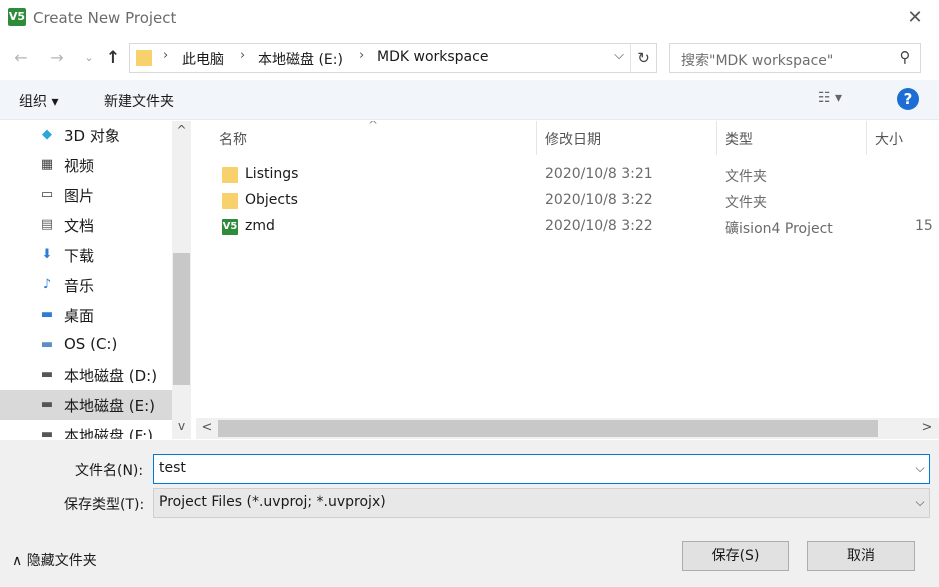 The height and width of the screenshot is (587, 939). I want to click on sidebar-item-label: 本地磁盘 (E:), so click(110, 406).